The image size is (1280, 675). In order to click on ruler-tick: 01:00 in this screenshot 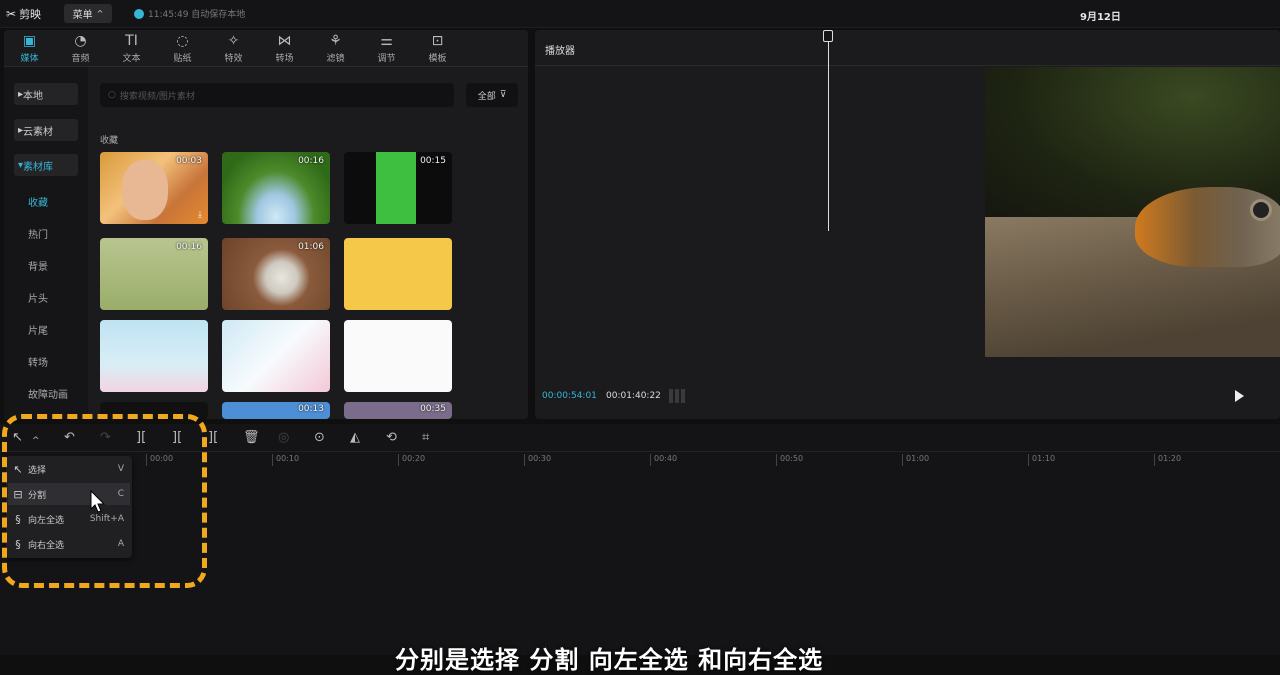, I will do `click(915, 460)`.